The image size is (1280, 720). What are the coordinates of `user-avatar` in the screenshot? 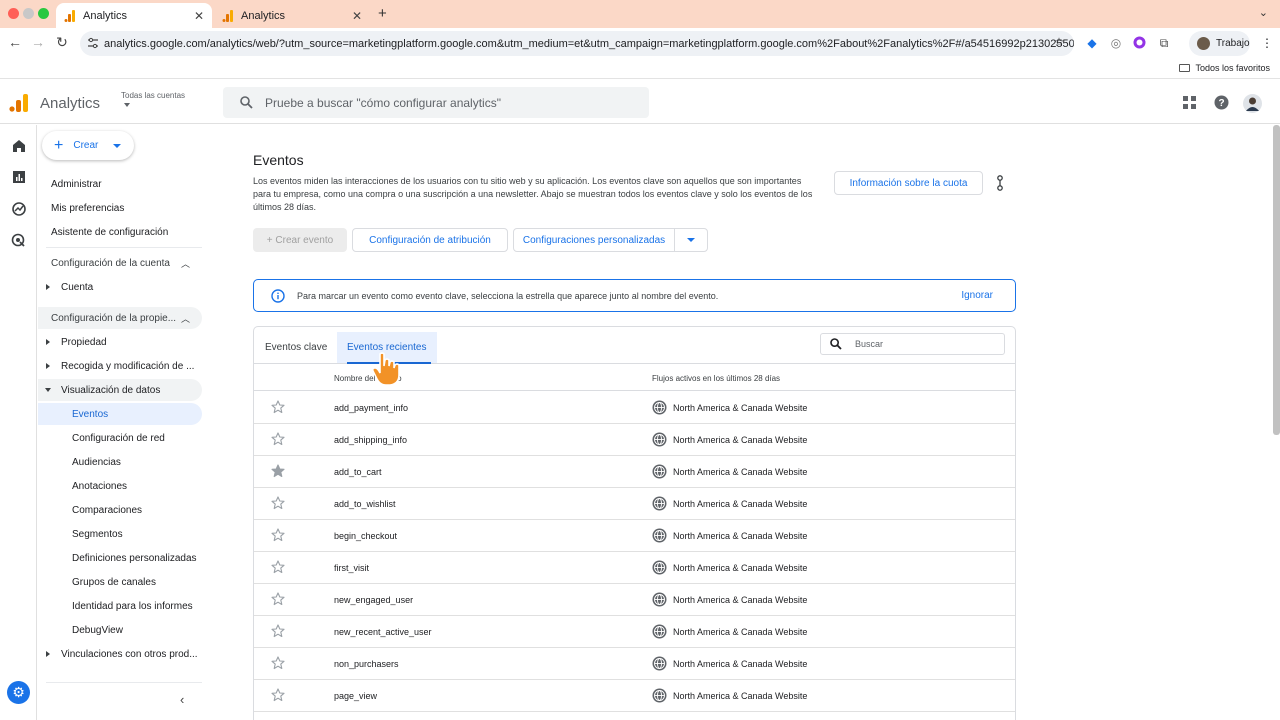 It's located at (1252, 103).